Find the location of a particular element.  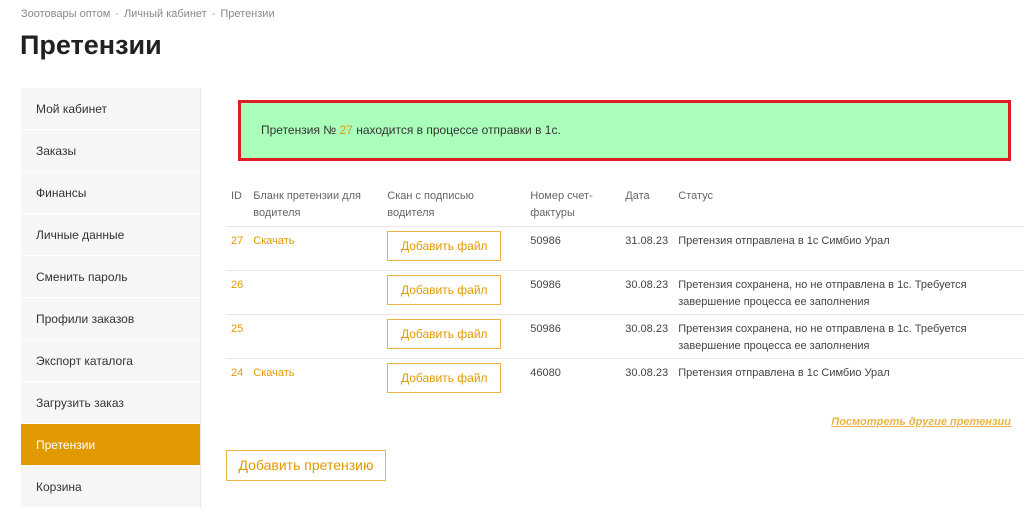

sidebar-item-catalog-export: Экспорт каталога is located at coordinates (110, 361).